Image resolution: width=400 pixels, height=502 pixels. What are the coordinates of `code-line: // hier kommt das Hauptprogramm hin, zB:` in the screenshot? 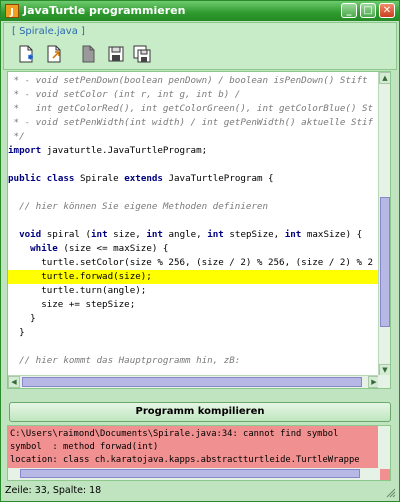 It's located at (194, 361).